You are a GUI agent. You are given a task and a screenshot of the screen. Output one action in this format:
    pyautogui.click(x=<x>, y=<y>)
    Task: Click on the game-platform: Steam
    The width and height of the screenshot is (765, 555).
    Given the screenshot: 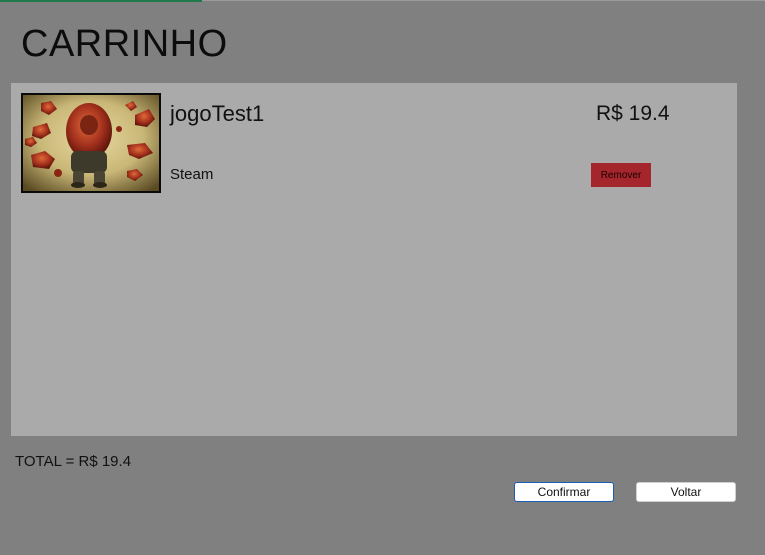 What is the action you would take?
    pyautogui.click(x=192, y=174)
    